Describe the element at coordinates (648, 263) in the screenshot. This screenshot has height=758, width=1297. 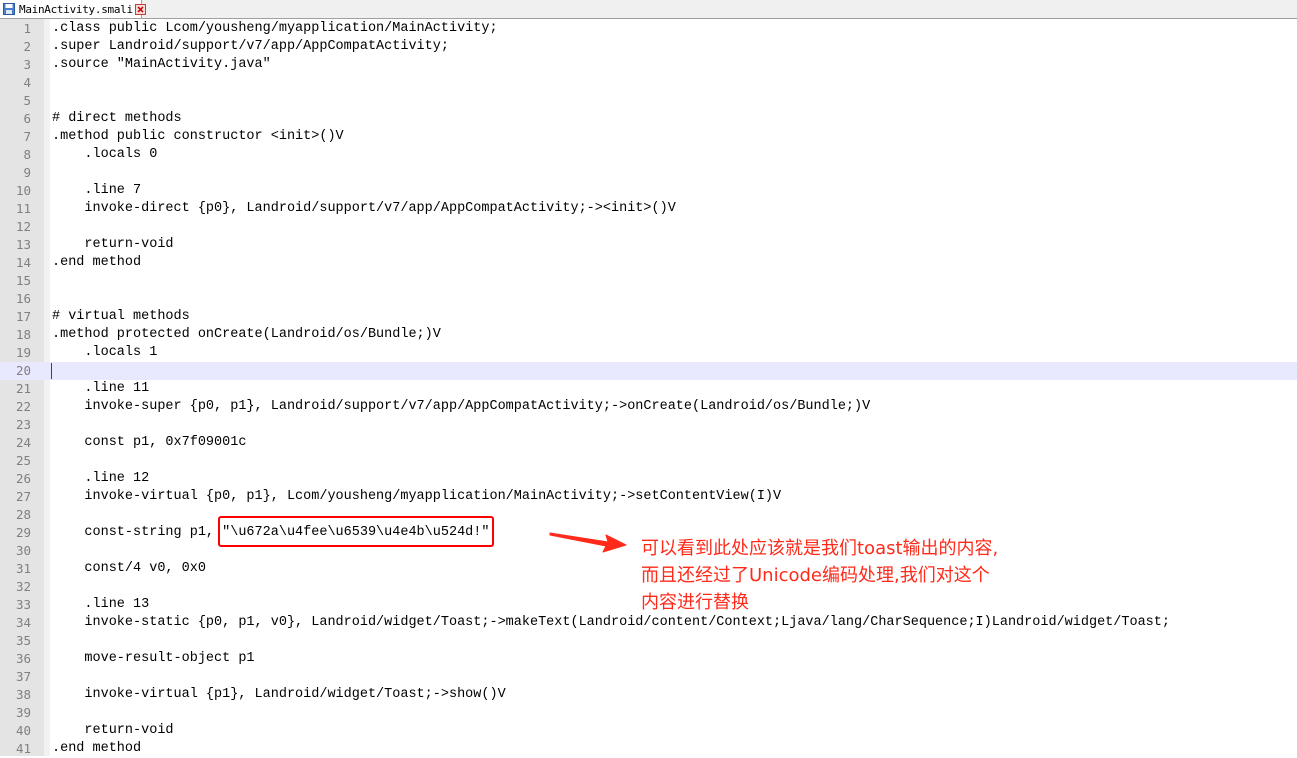
I see `code-line: 14 .end method` at that location.